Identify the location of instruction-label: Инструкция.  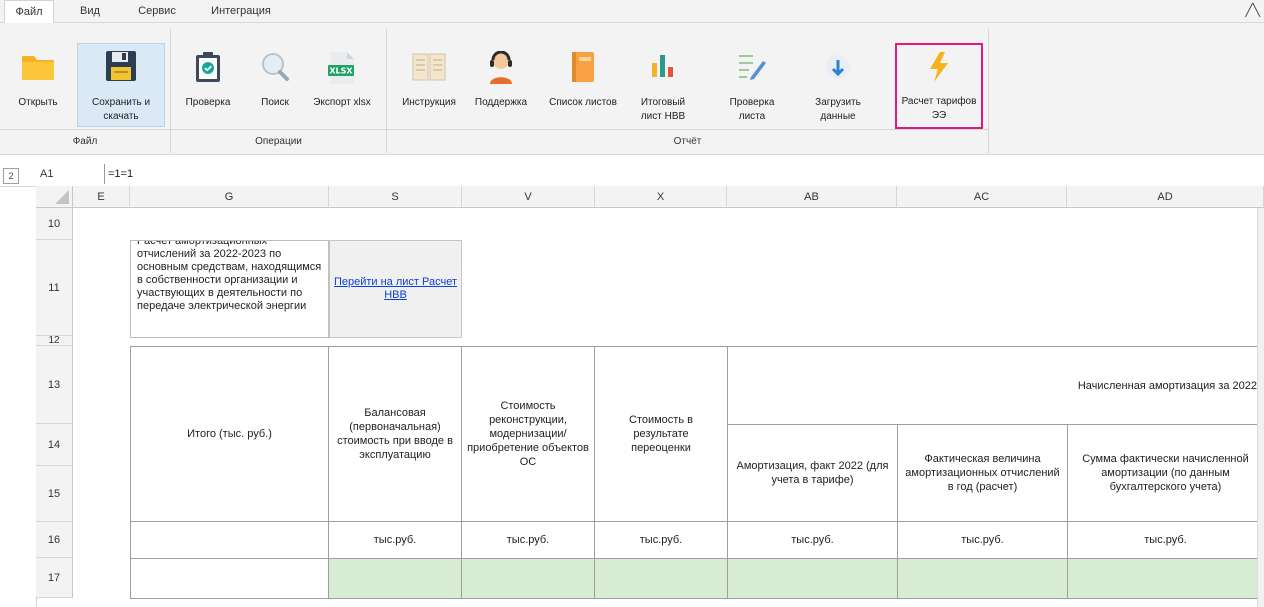
(429, 102).